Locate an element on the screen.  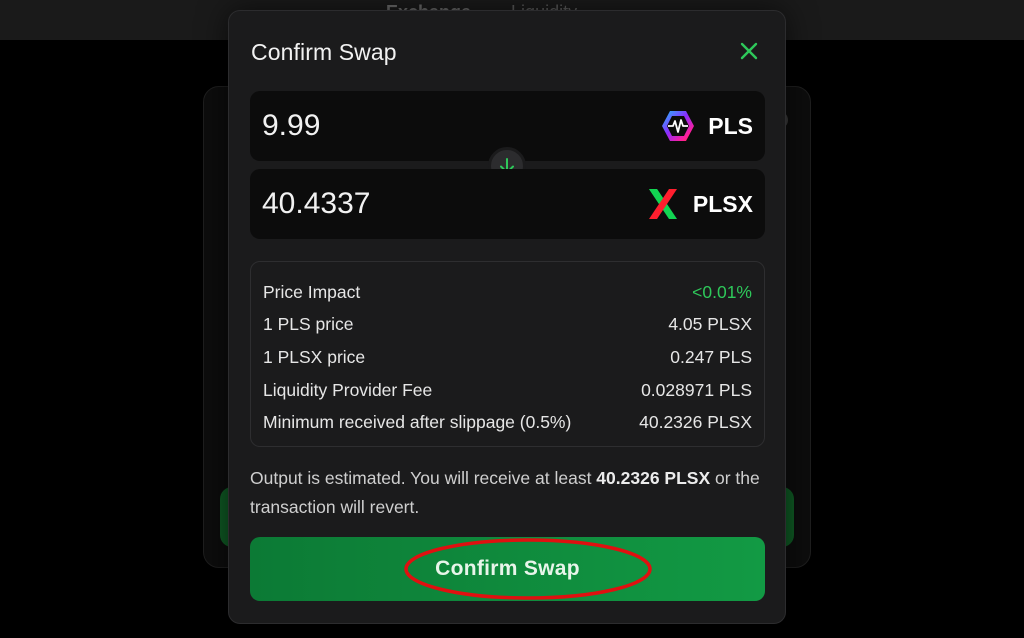
input-token: PLS is located at coordinates (706, 126).